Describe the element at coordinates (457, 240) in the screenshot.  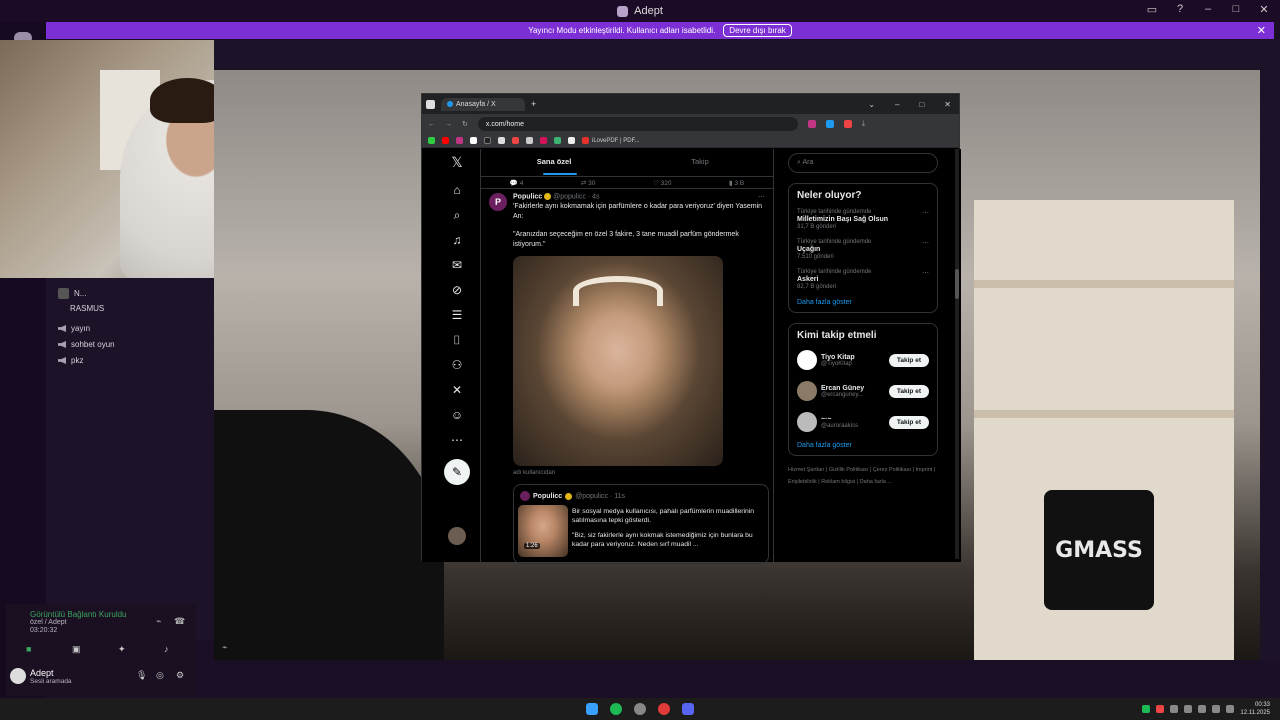
I see `notifications-bell-icon: ♫` at that location.